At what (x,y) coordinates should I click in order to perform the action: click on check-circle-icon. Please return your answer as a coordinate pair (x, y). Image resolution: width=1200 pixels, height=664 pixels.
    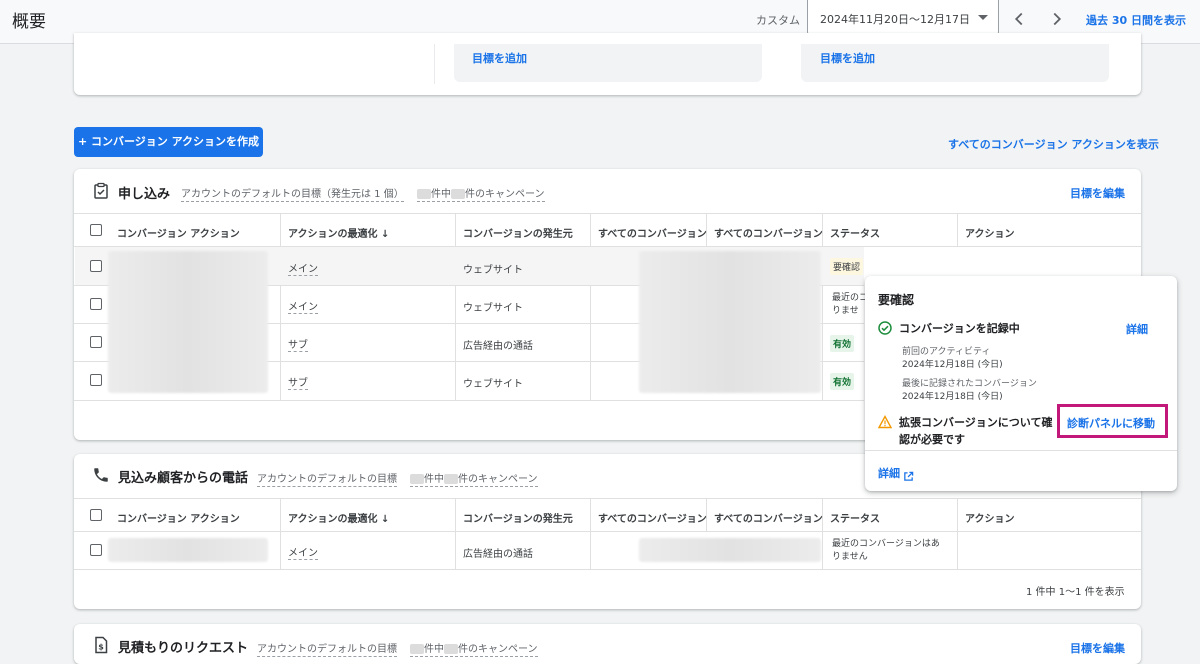
    Looking at the image, I should click on (885, 327).